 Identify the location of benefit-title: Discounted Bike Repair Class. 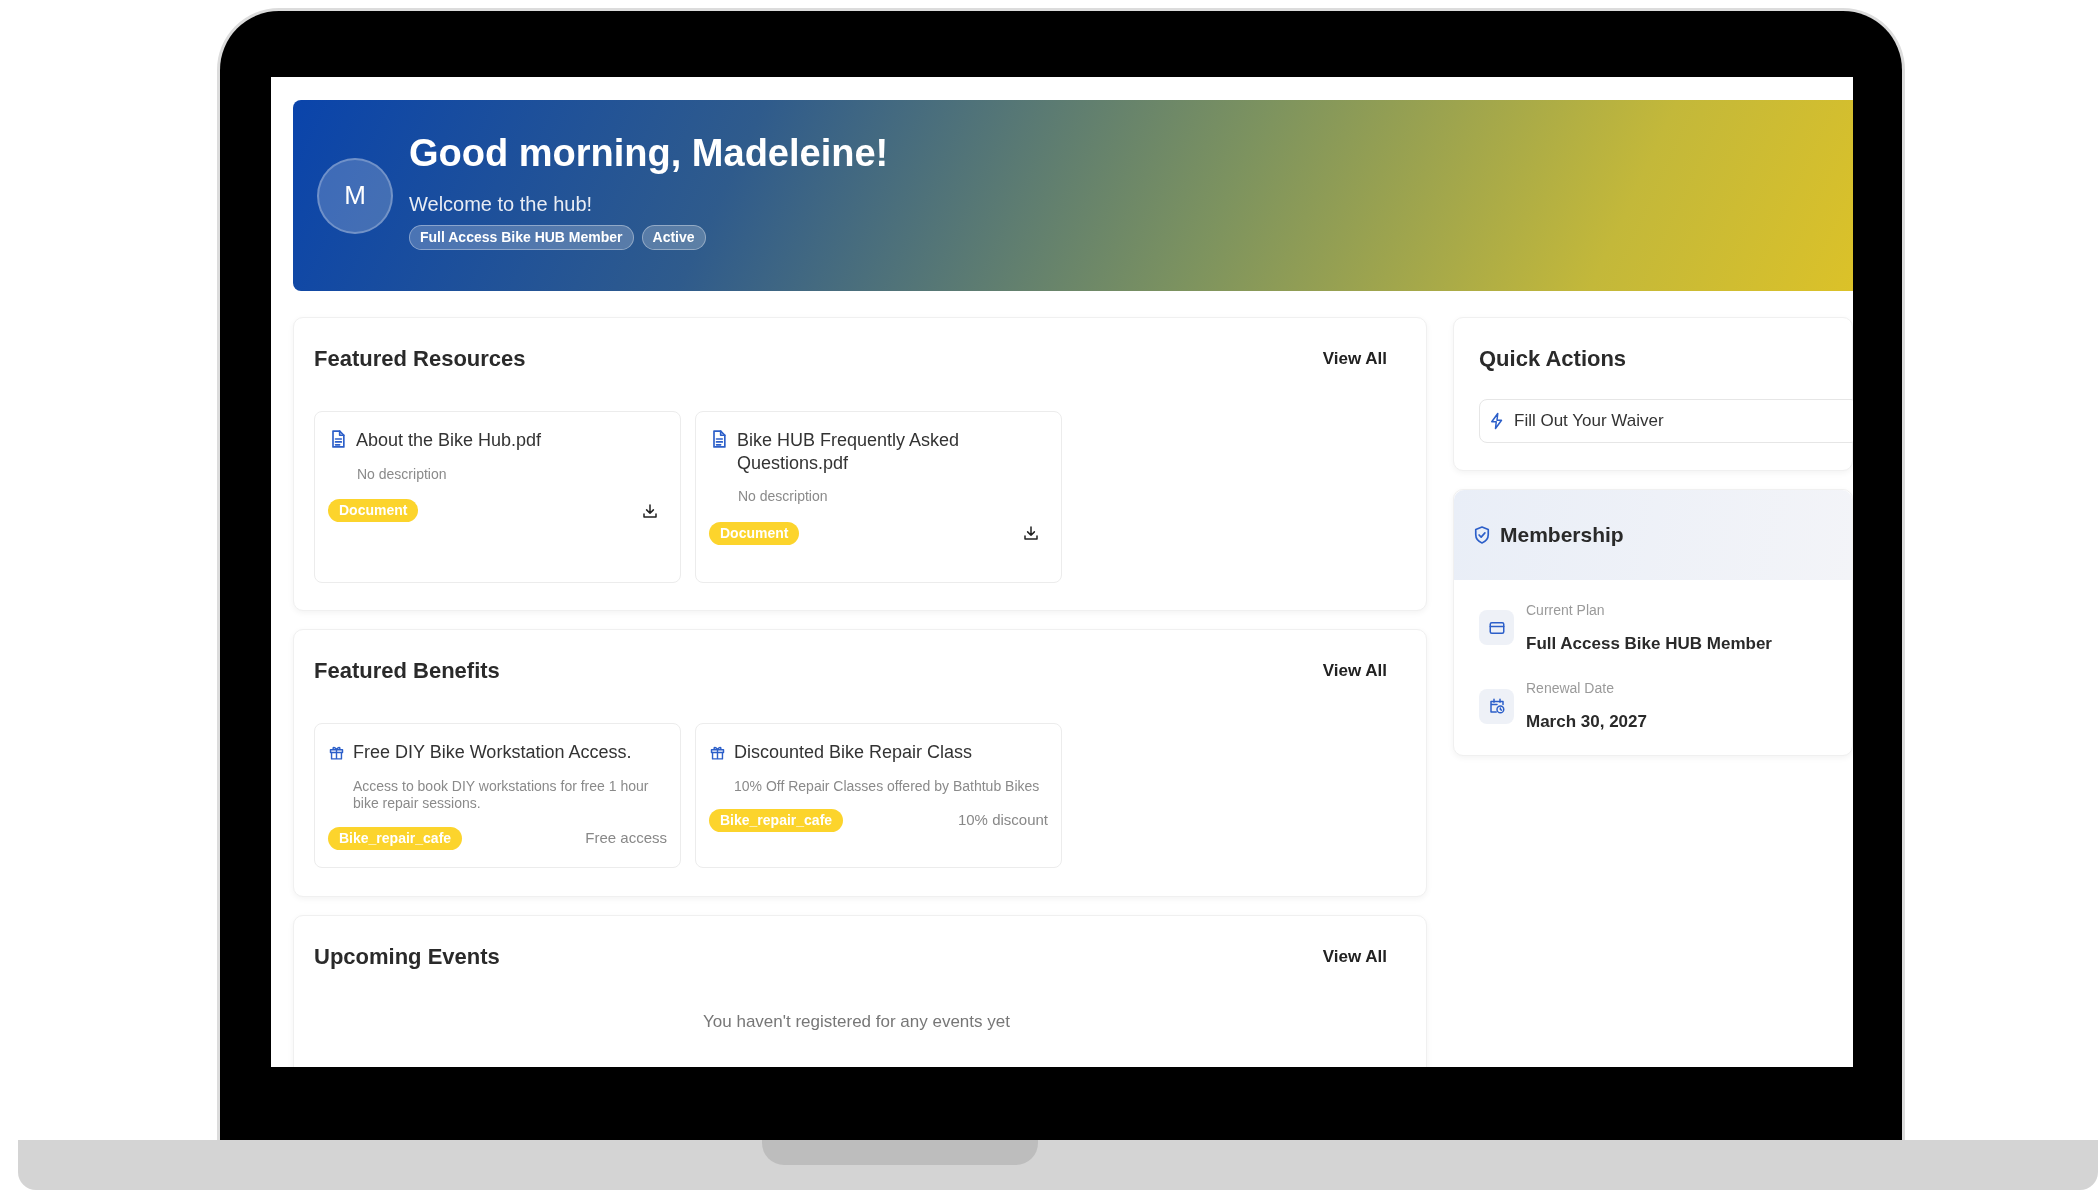
(853, 752).